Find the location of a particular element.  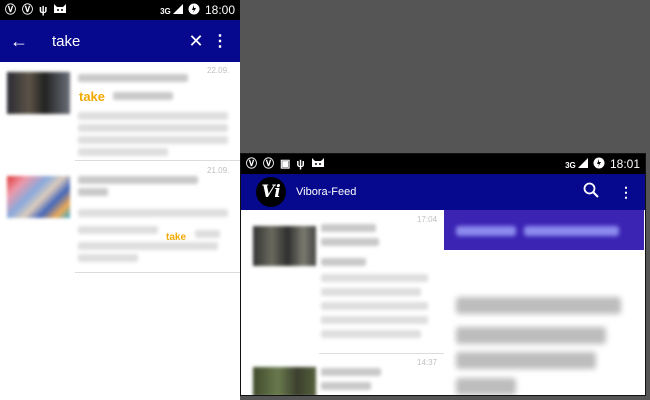

result-date: 21.09. is located at coordinates (218, 170).